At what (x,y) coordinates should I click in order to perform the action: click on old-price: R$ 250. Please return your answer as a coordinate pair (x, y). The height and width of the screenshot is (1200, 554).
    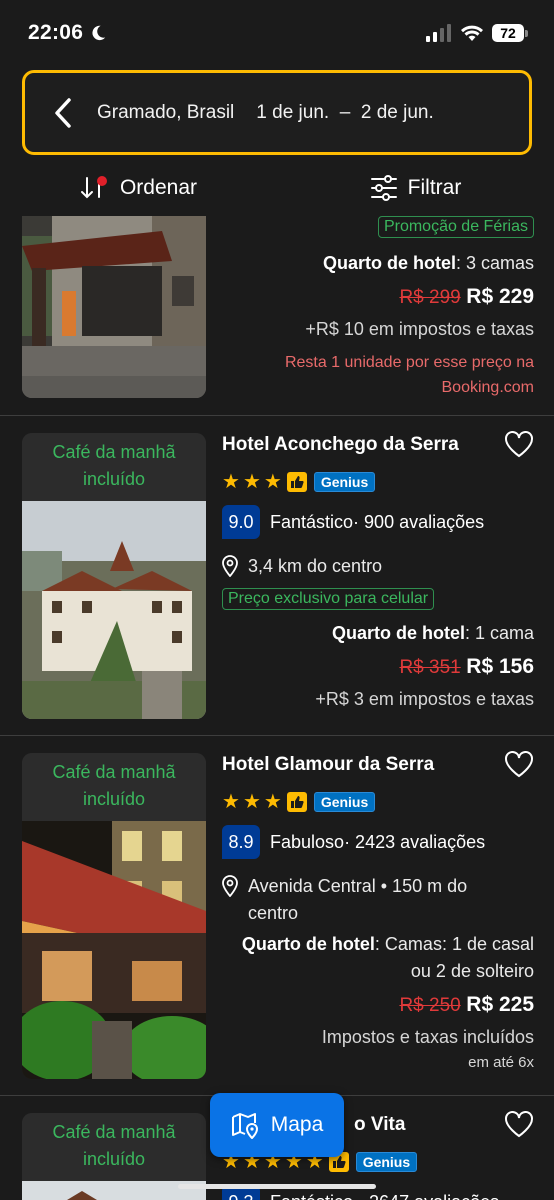
    Looking at the image, I should click on (430, 1005).